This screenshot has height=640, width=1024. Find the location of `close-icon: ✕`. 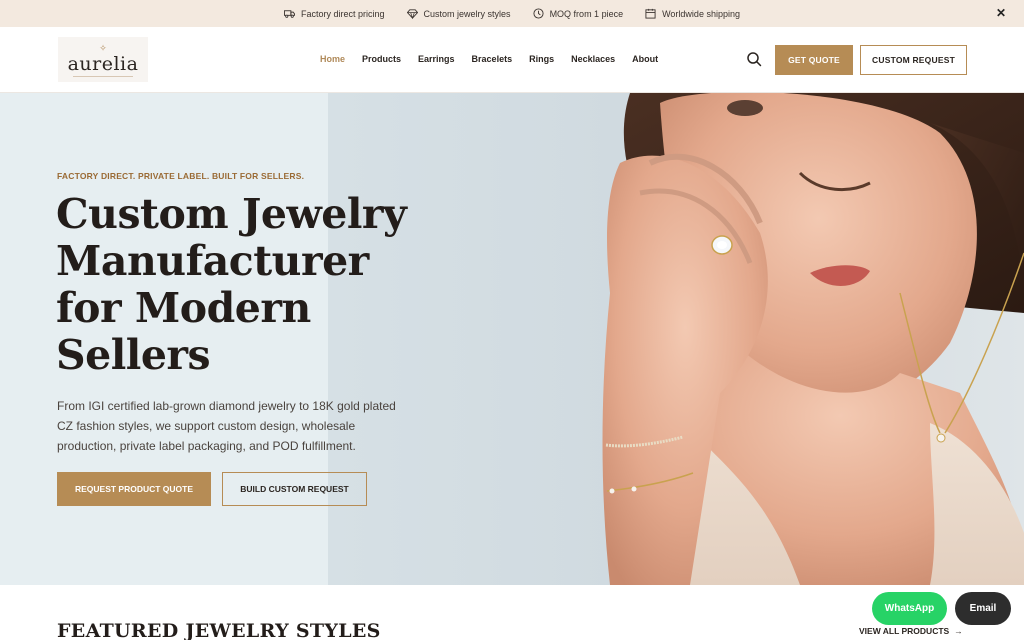

close-icon: ✕ is located at coordinates (1001, 13).